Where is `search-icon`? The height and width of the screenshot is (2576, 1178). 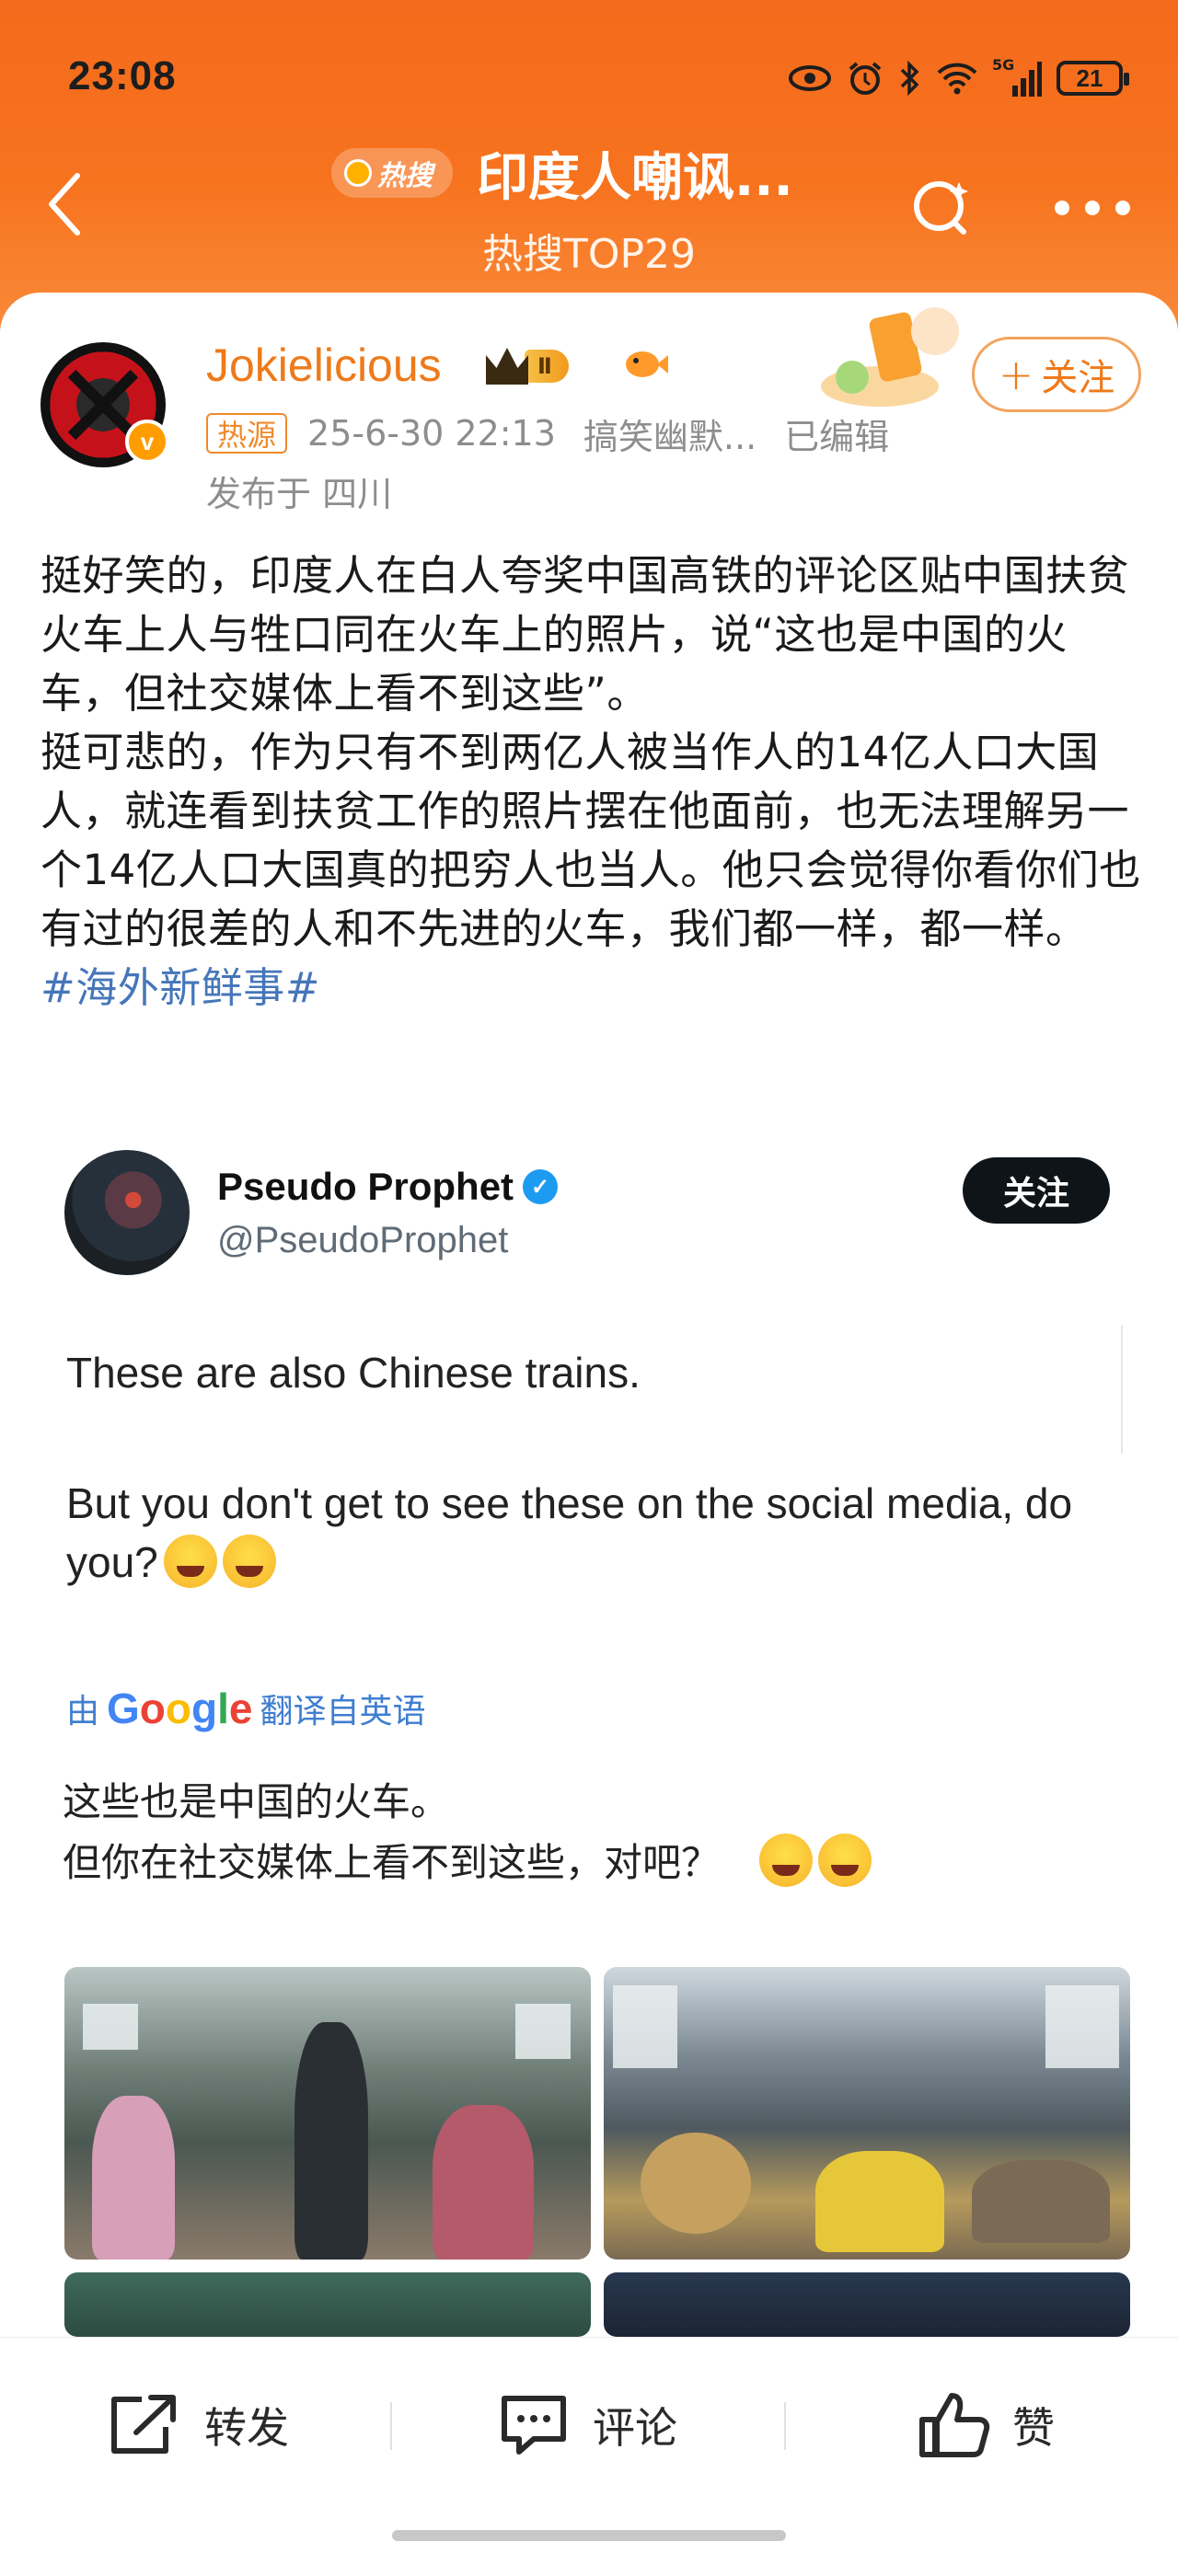 search-icon is located at coordinates (941, 208).